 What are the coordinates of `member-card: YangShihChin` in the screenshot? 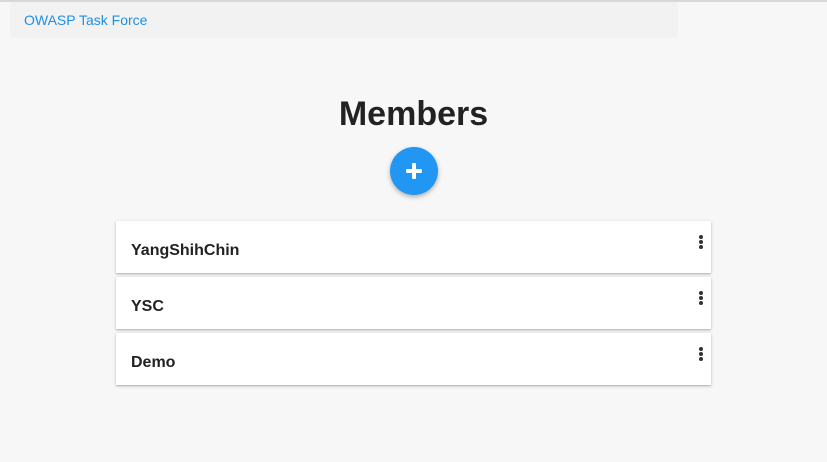 It's located at (413, 247).